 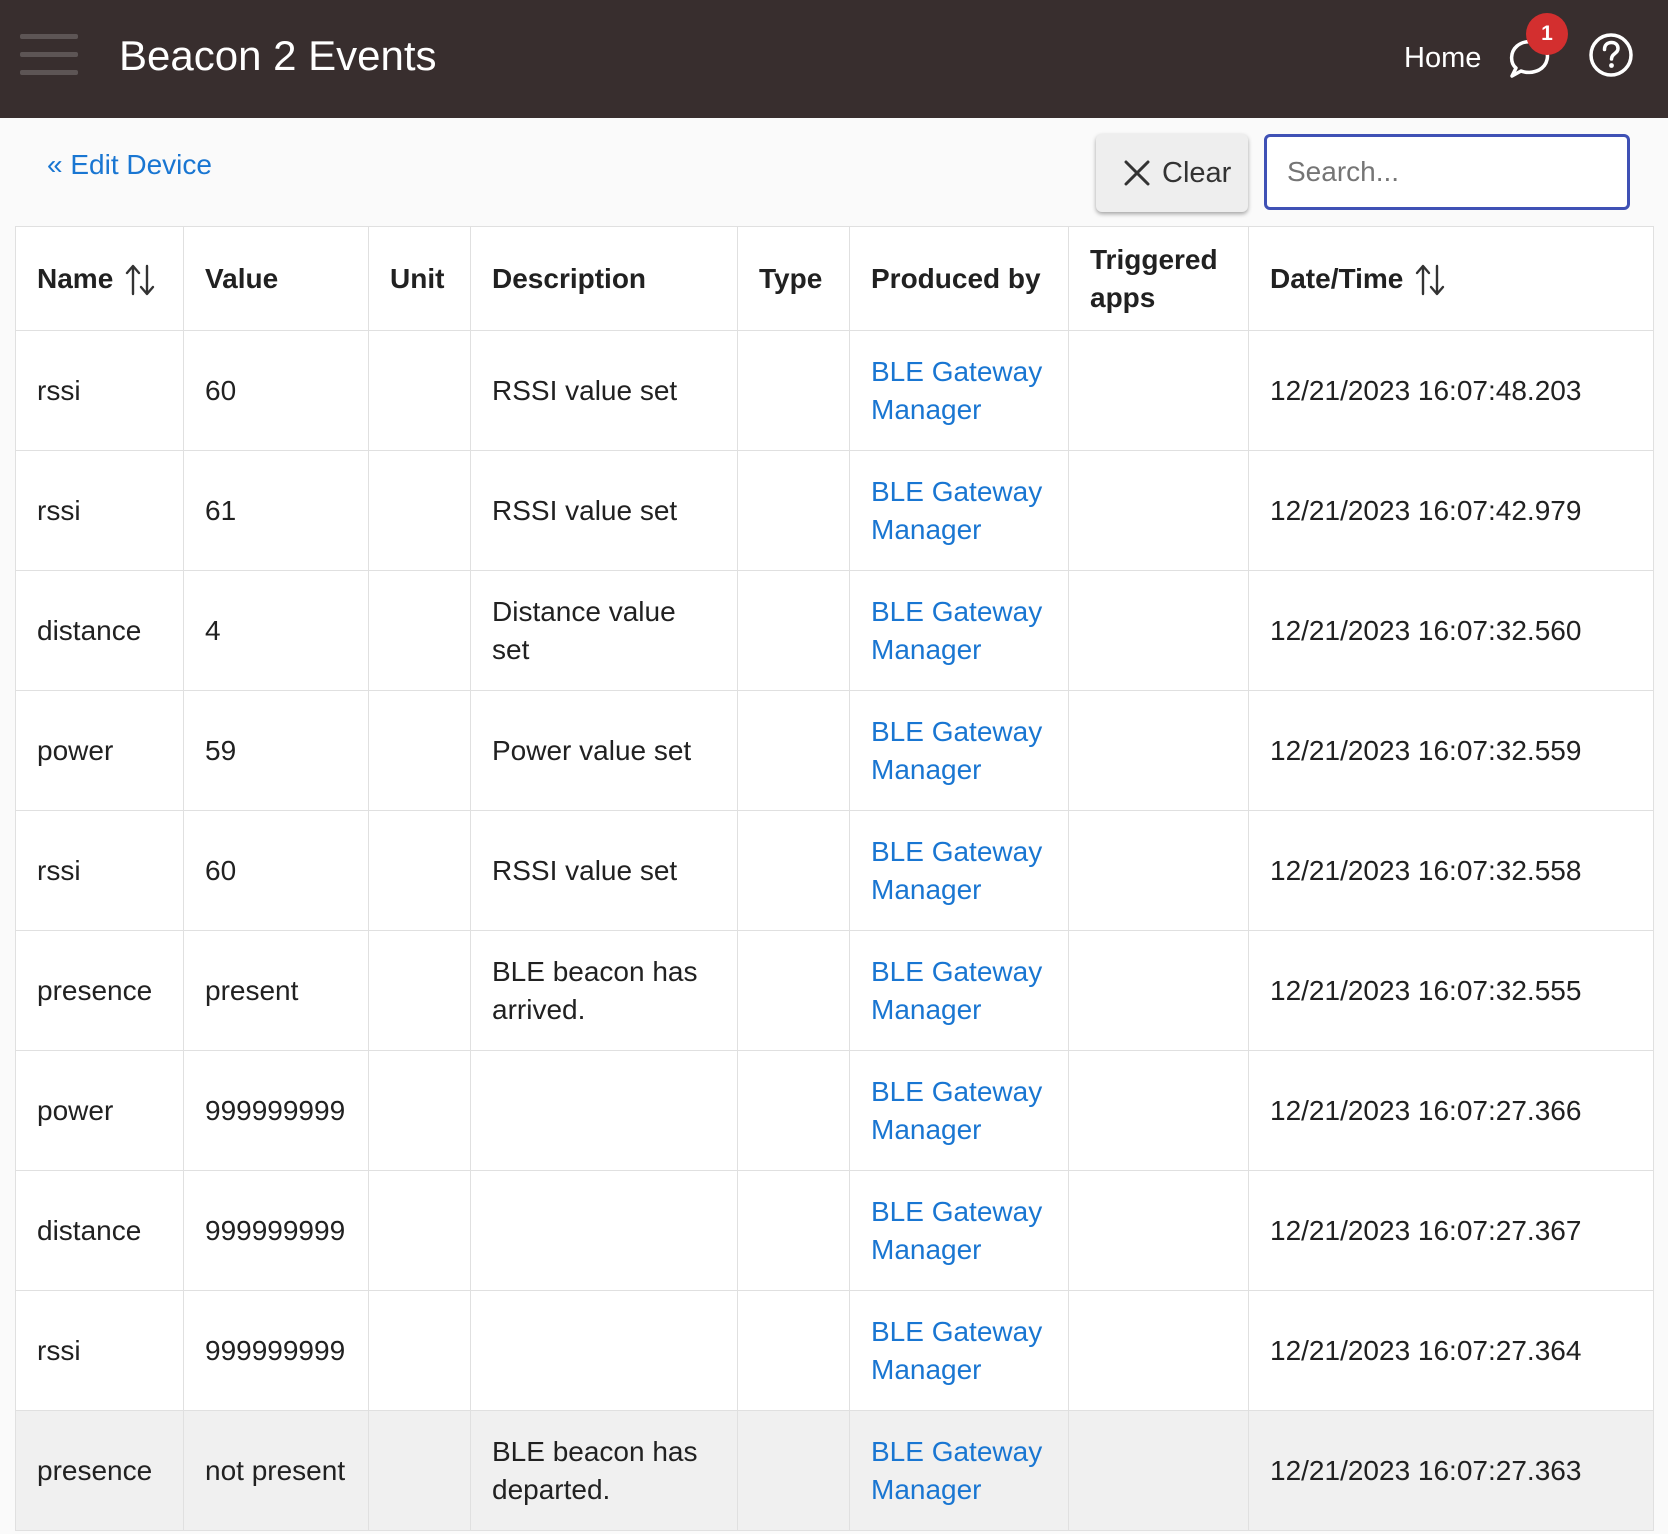 I want to click on column-header-label: Date/Time, so click(x=1337, y=278).